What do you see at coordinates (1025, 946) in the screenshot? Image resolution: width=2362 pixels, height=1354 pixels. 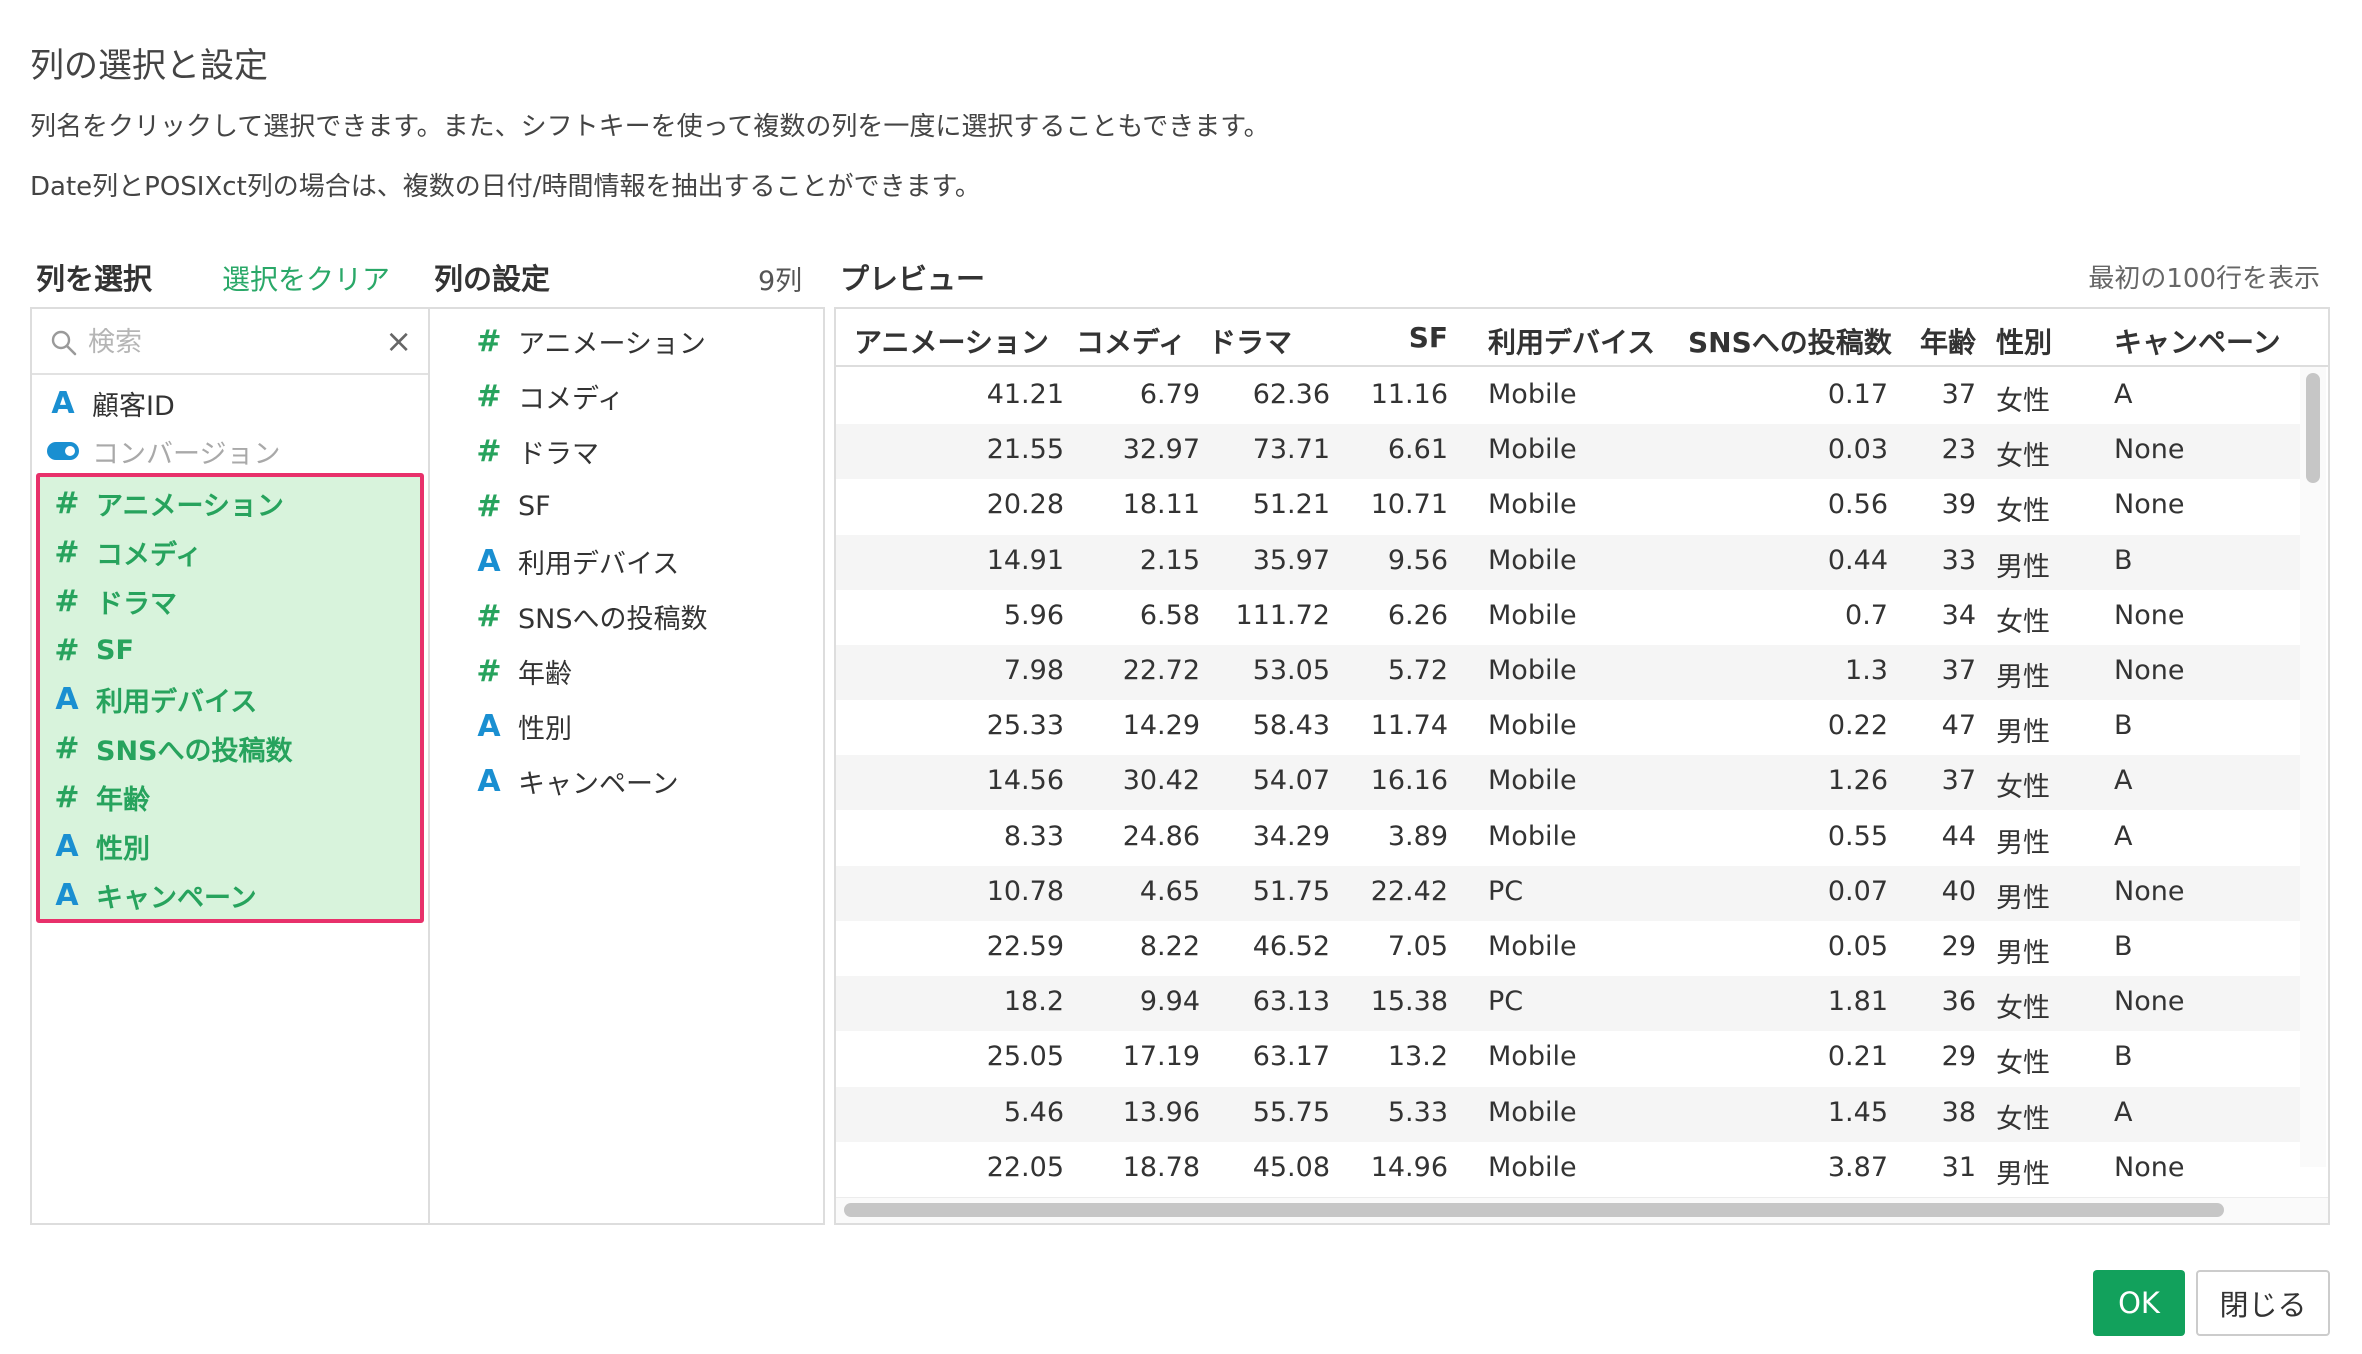 I see `table-cell: 22.59` at bounding box center [1025, 946].